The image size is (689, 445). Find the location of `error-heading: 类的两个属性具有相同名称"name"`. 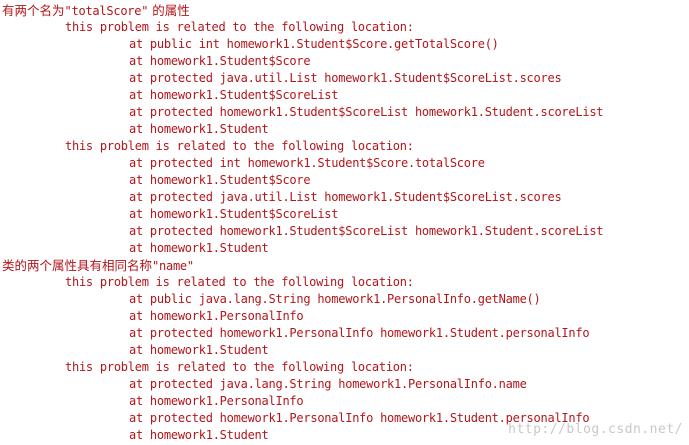

error-heading: 类的两个属性具有相同名称"name" is located at coordinates (344, 265).